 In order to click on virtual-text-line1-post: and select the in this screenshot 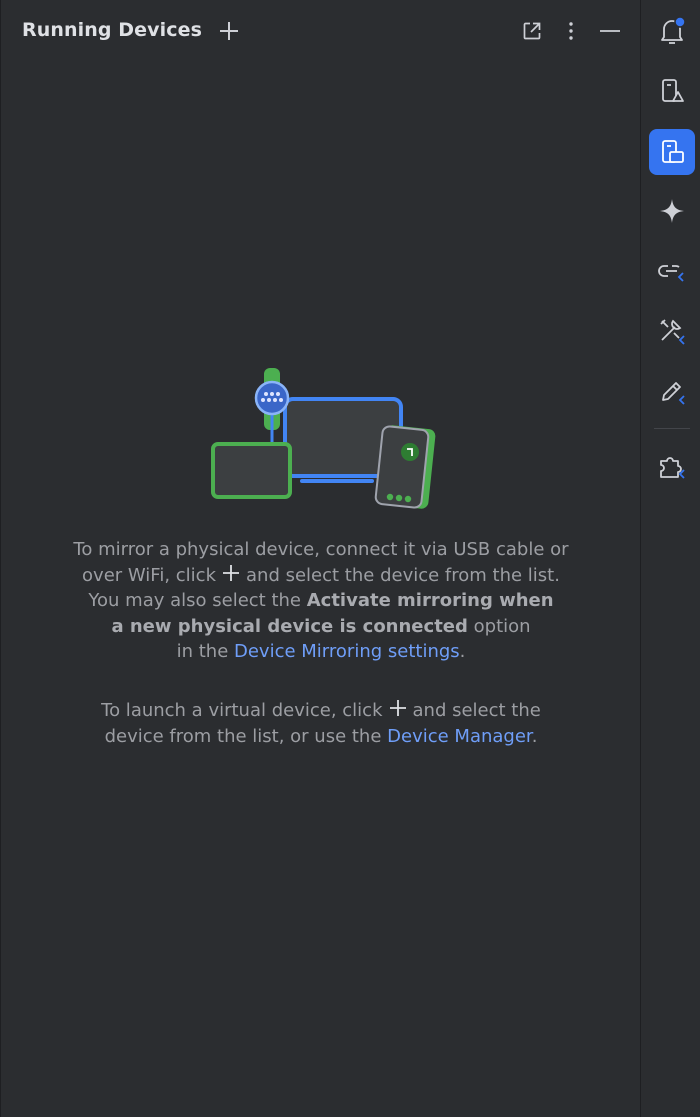, I will do `click(476, 710)`.